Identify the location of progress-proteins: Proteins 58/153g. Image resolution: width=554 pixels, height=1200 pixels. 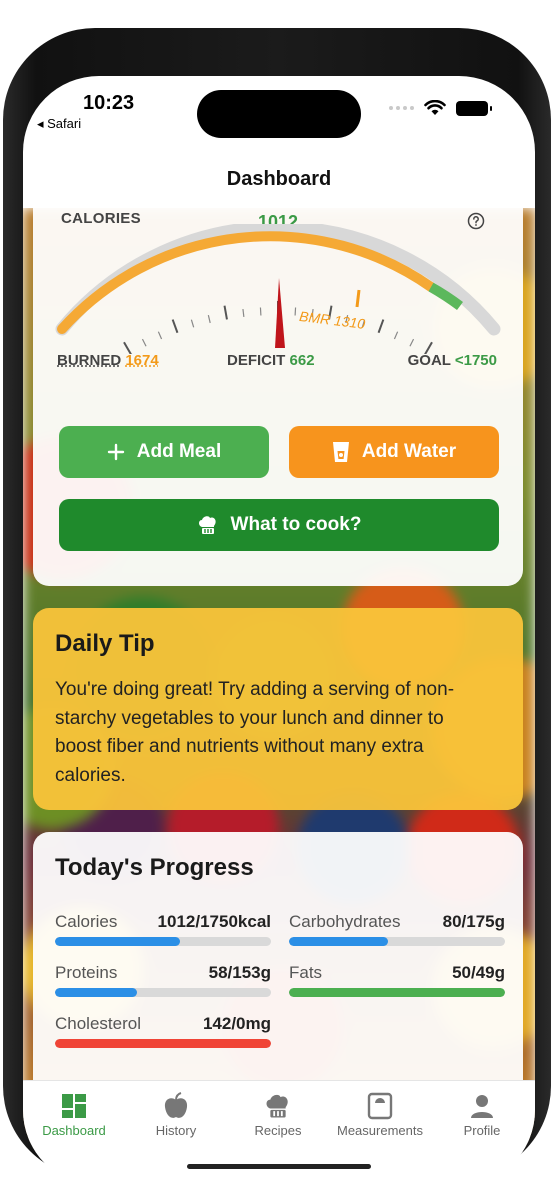
(163, 980).